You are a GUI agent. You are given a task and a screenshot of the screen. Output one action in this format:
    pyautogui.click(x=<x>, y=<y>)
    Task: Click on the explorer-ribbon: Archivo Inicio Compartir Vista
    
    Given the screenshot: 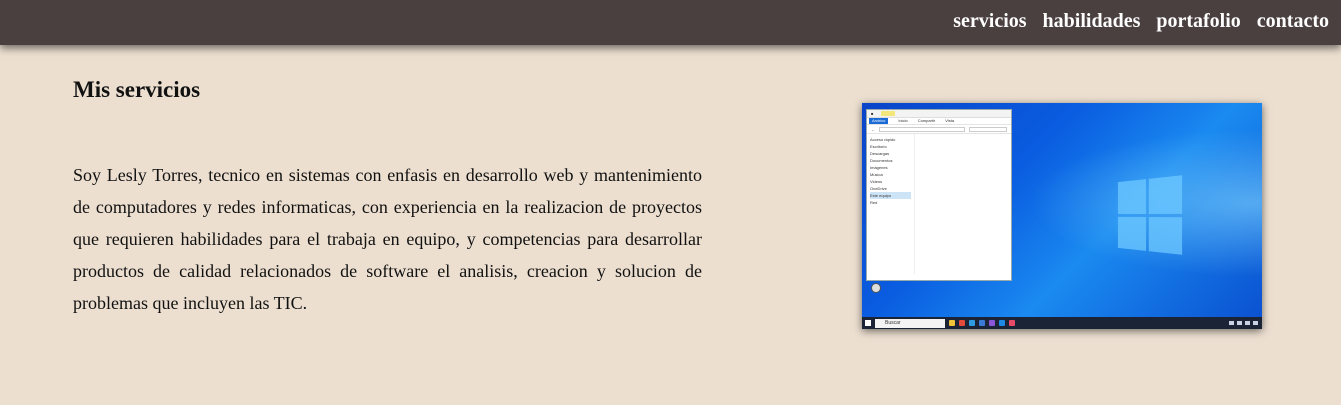 What is the action you would take?
    pyautogui.click(x=939, y=121)
    